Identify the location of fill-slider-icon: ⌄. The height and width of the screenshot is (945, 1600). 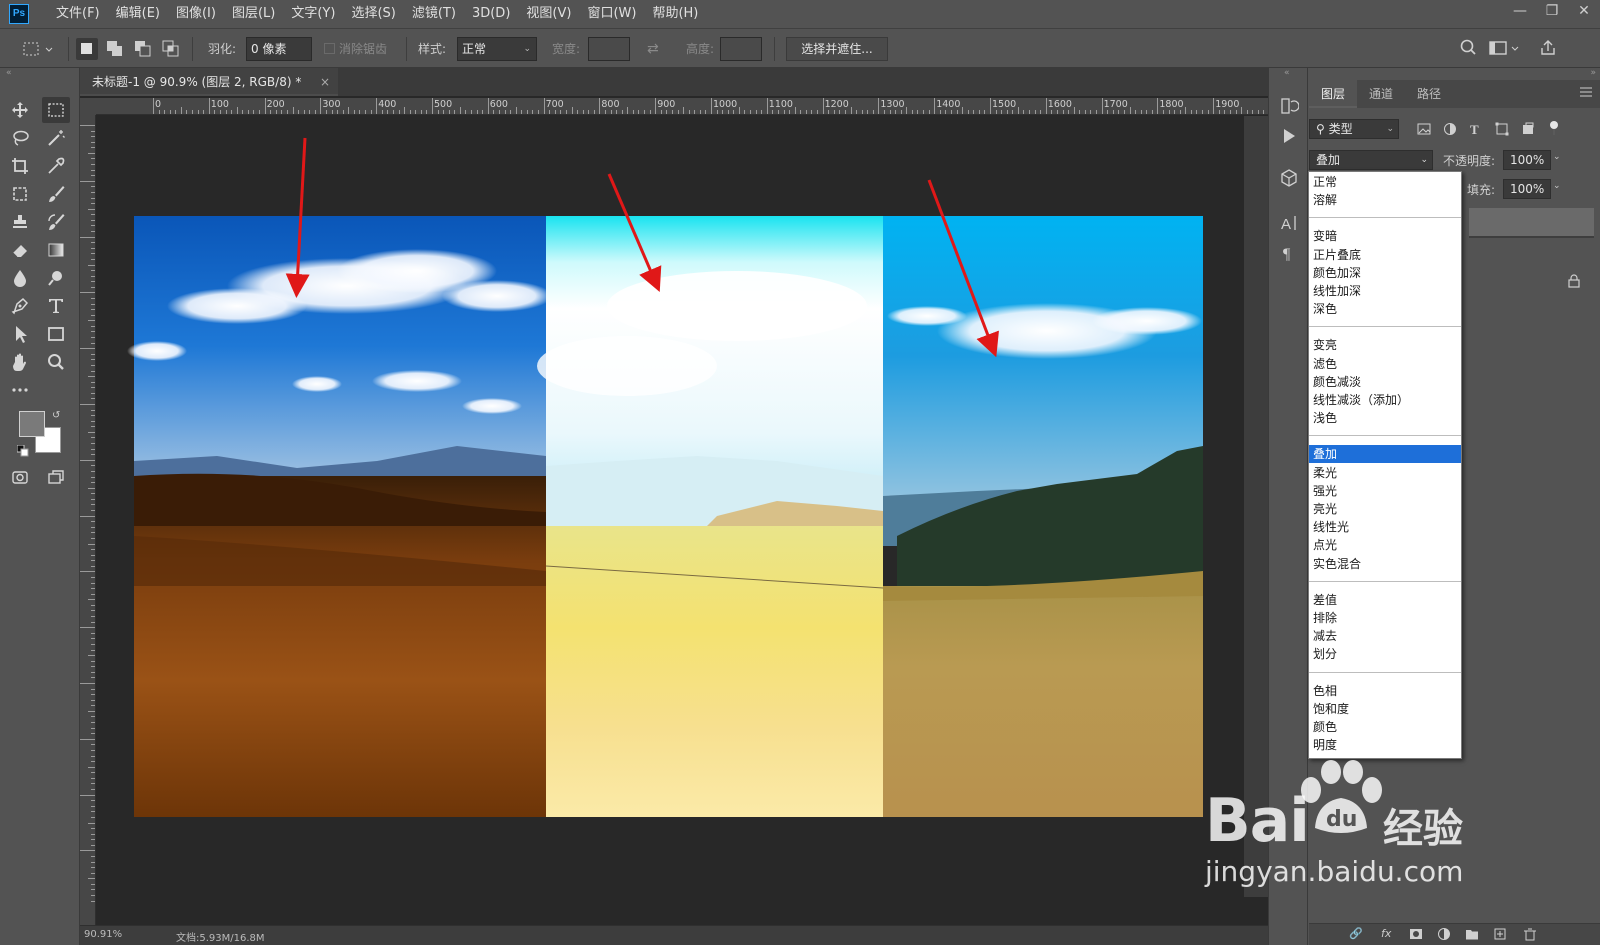
(1557, 186).